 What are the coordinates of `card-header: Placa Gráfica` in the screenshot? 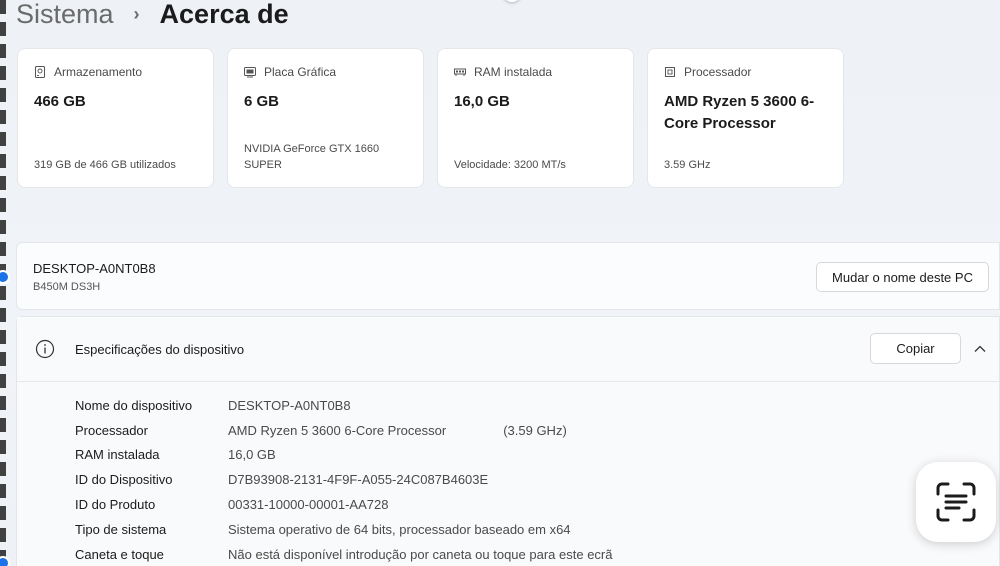 It's located at (325, 72).